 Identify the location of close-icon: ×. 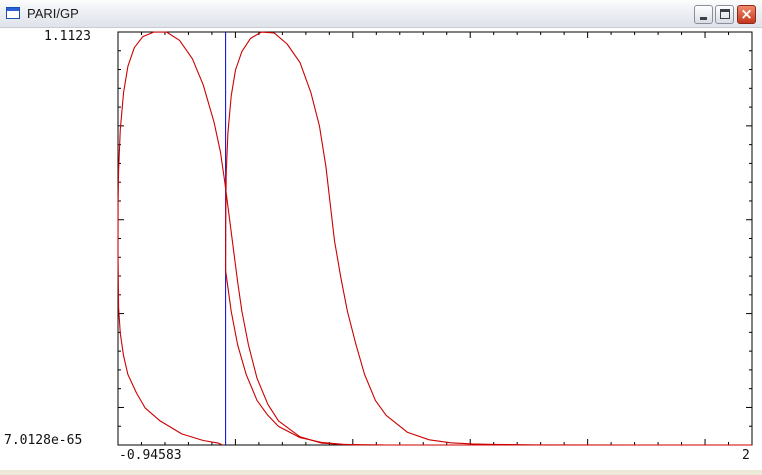
(746, 14).